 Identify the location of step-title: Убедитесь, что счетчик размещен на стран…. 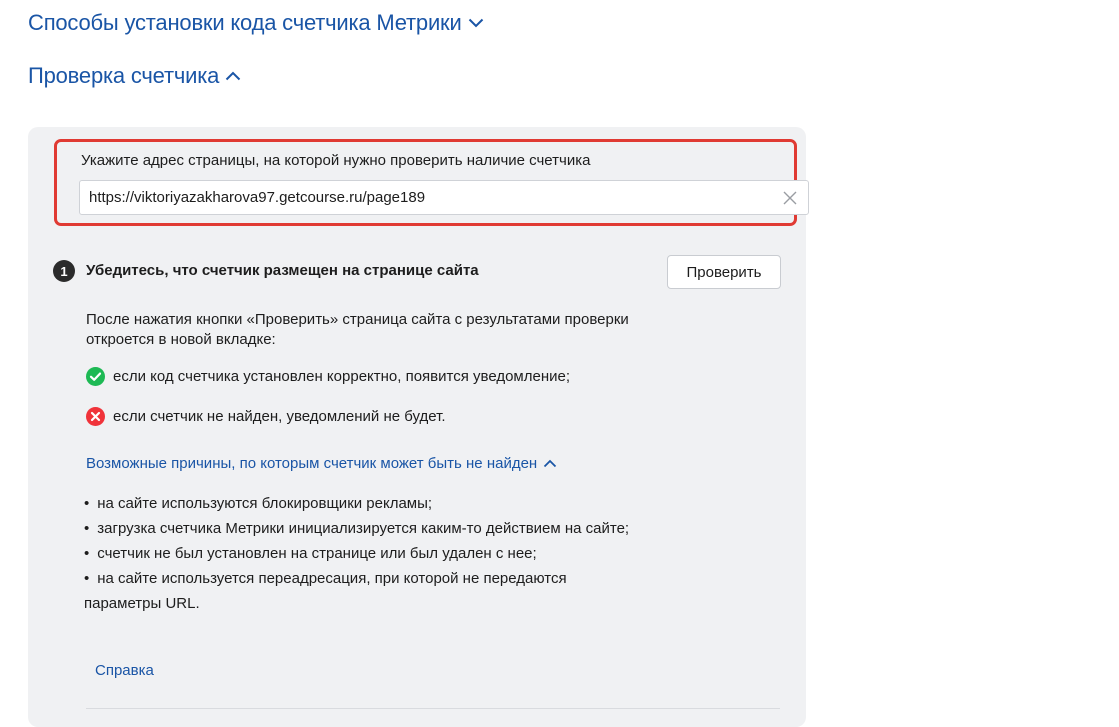
(282, 270).